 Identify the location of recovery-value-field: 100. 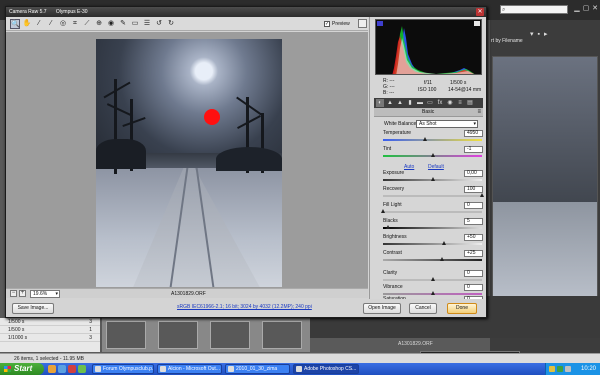
(473, 189).